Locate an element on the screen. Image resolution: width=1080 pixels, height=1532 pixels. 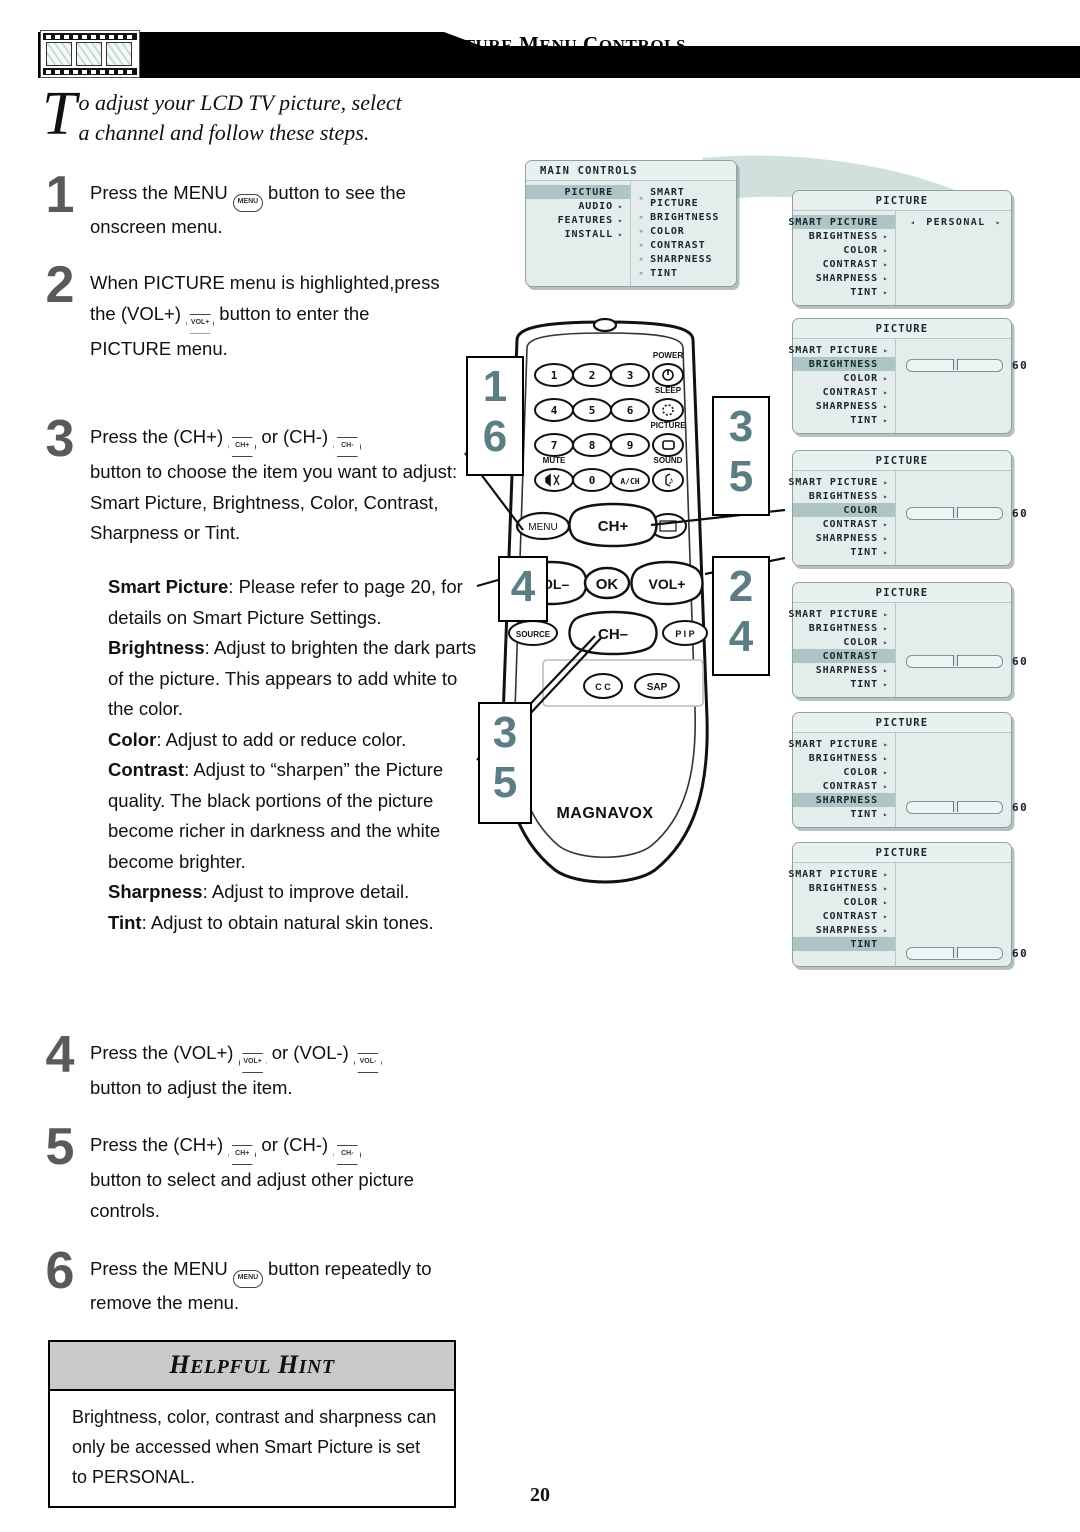
osd-slider-row: 60 is located at coordinates (962, 365).